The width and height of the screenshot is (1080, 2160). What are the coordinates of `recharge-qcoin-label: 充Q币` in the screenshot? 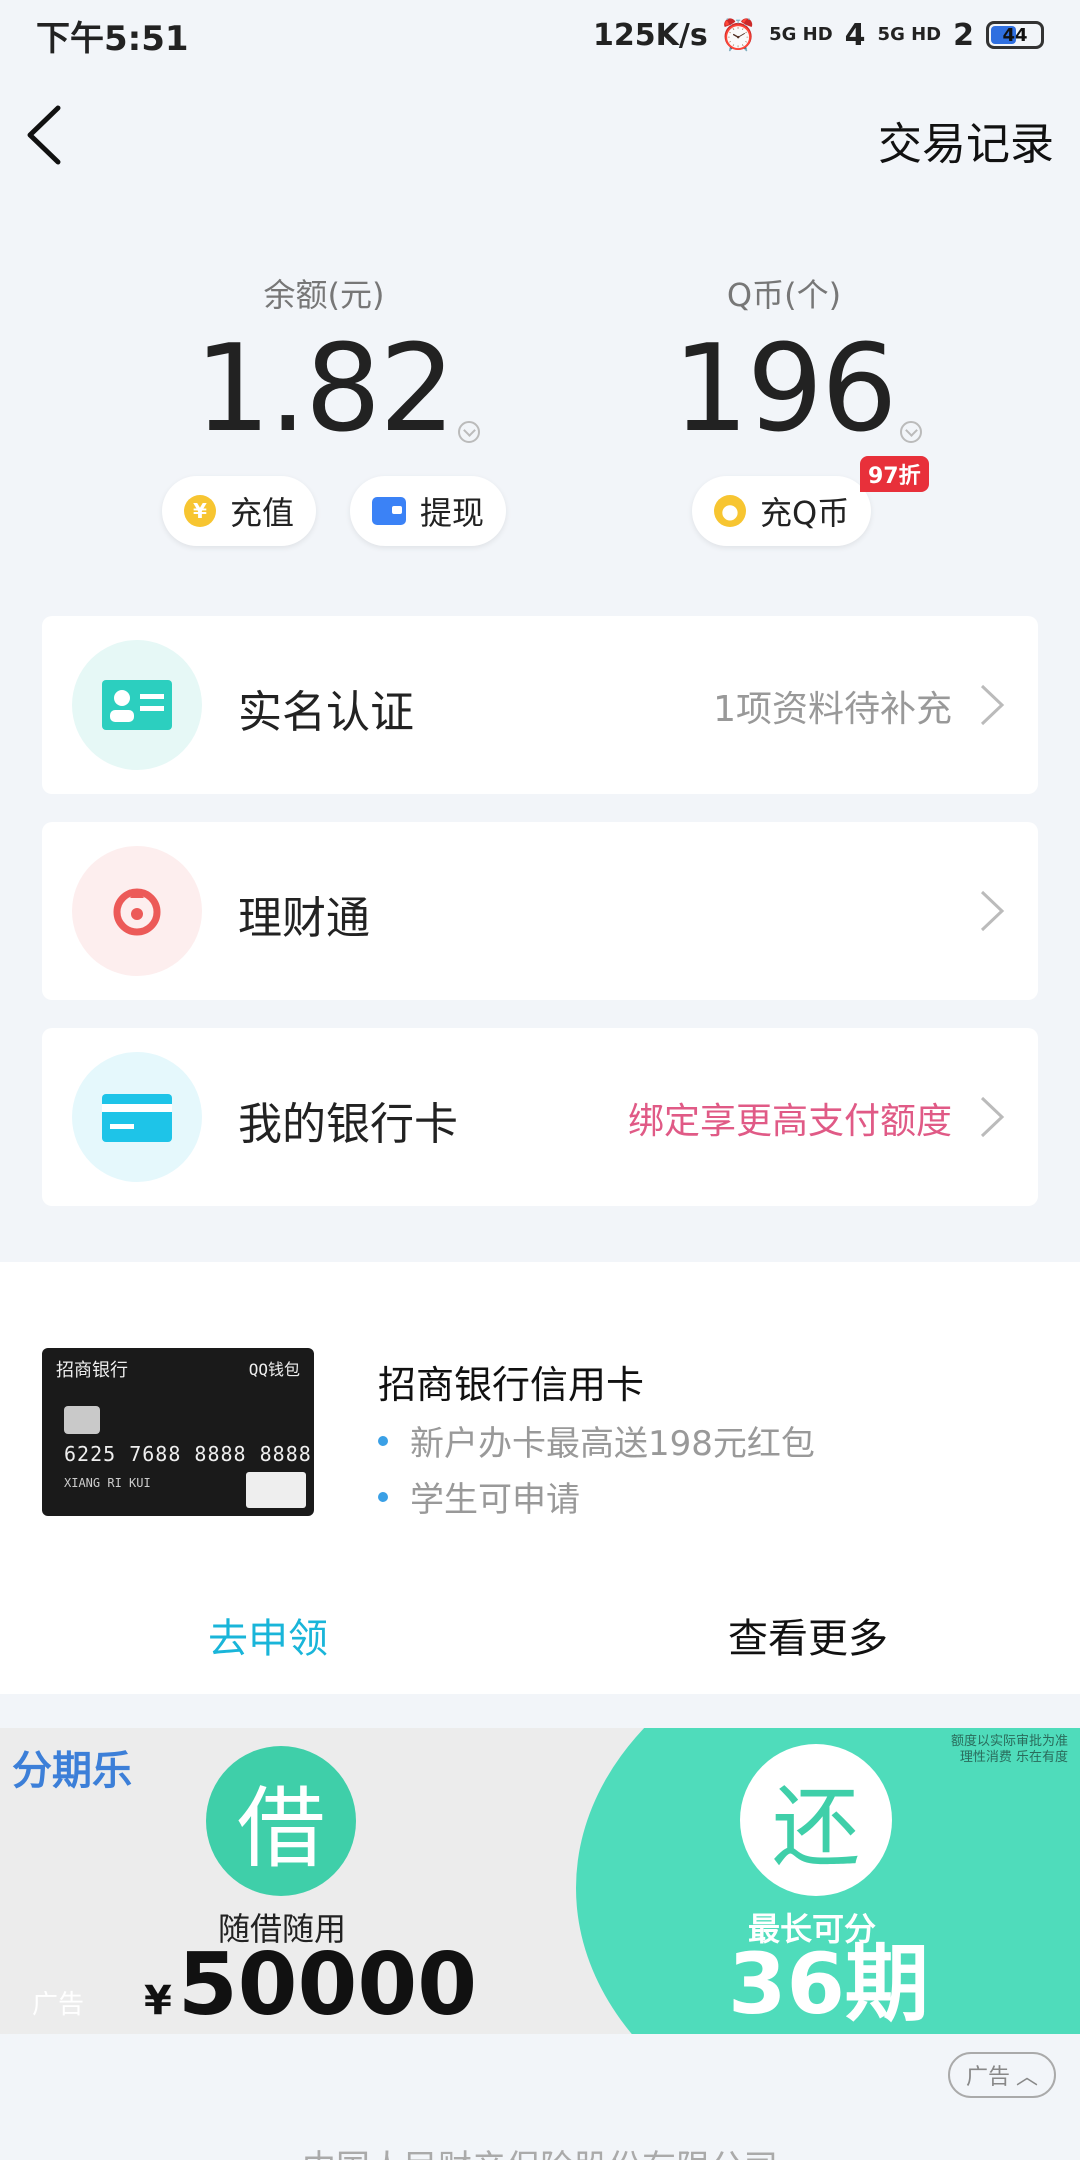 It's located at (805, 513).